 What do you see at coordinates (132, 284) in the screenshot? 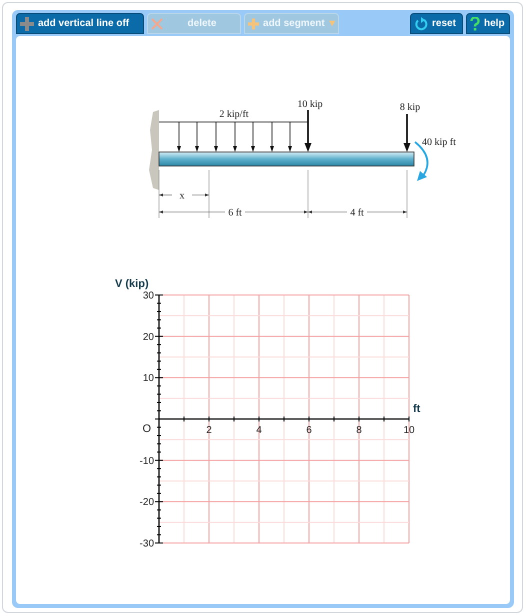
I see `axis-label: V (kip)` at bounding box center [132, 284].